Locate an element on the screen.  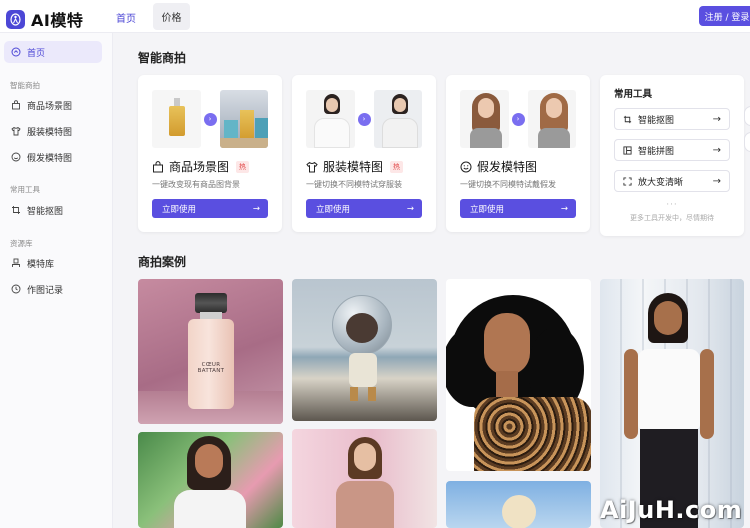
section-title-smart-shoot: 智能商拍 is located at coordinates (162, 58).